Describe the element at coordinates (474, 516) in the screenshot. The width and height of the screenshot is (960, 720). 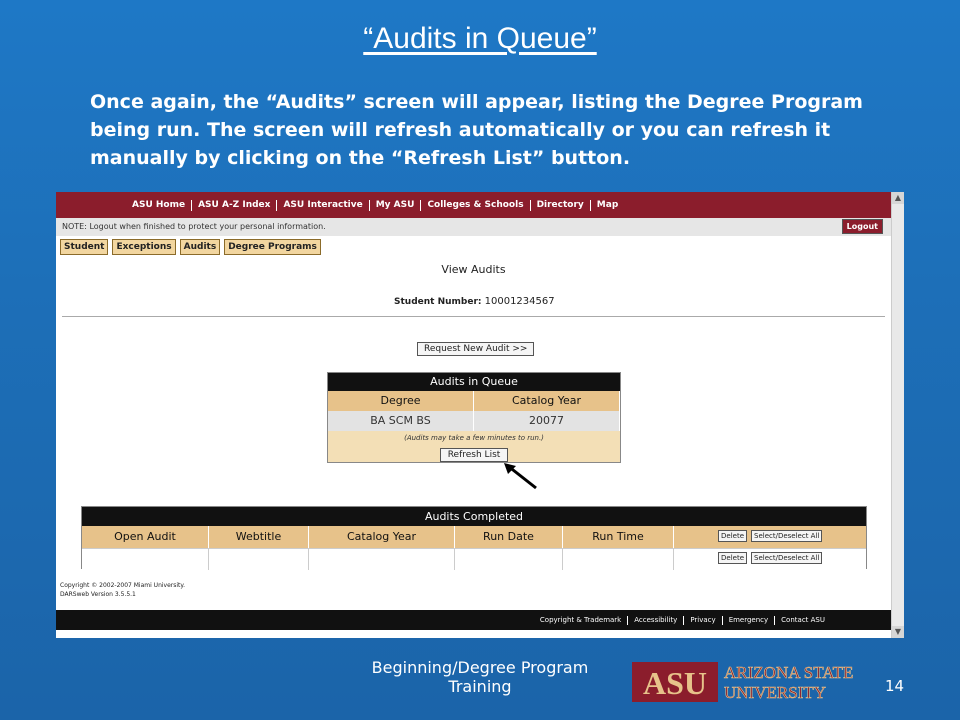
I see `completed-header: Audits Completed` at that location.